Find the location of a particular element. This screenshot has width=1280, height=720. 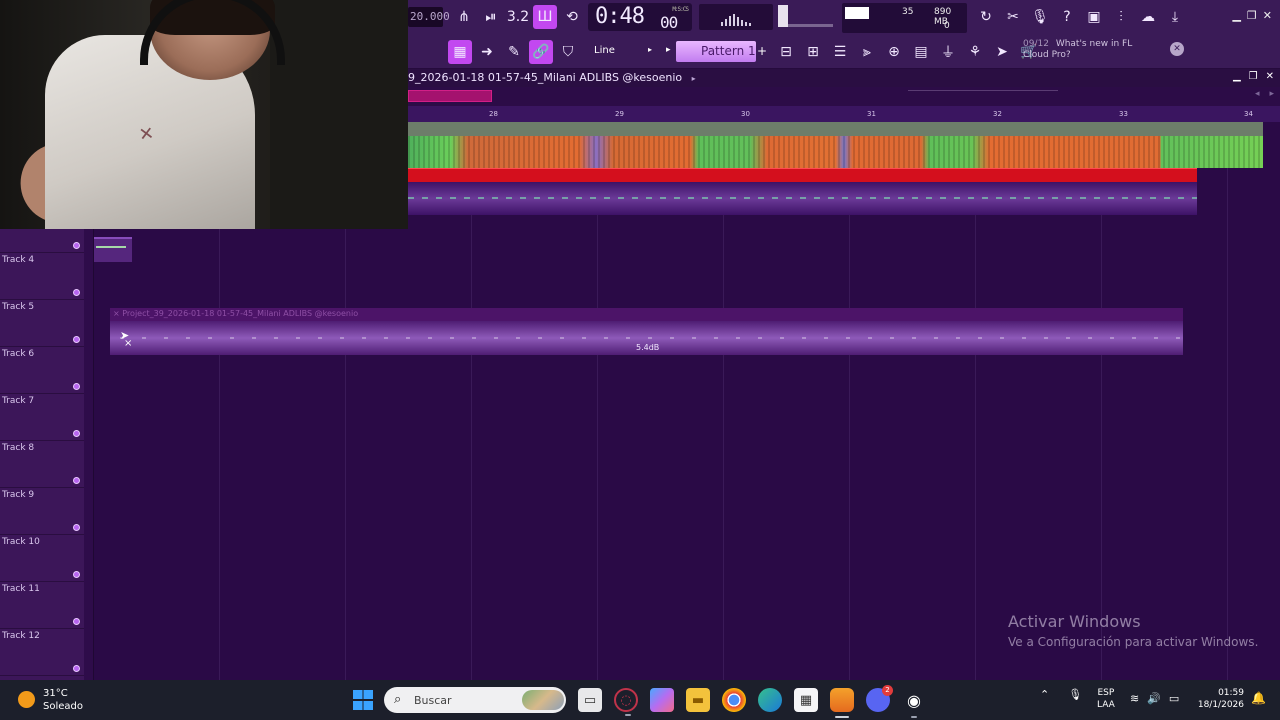

news-text-1: What's new in FL is located at coordinates (1094, 44).